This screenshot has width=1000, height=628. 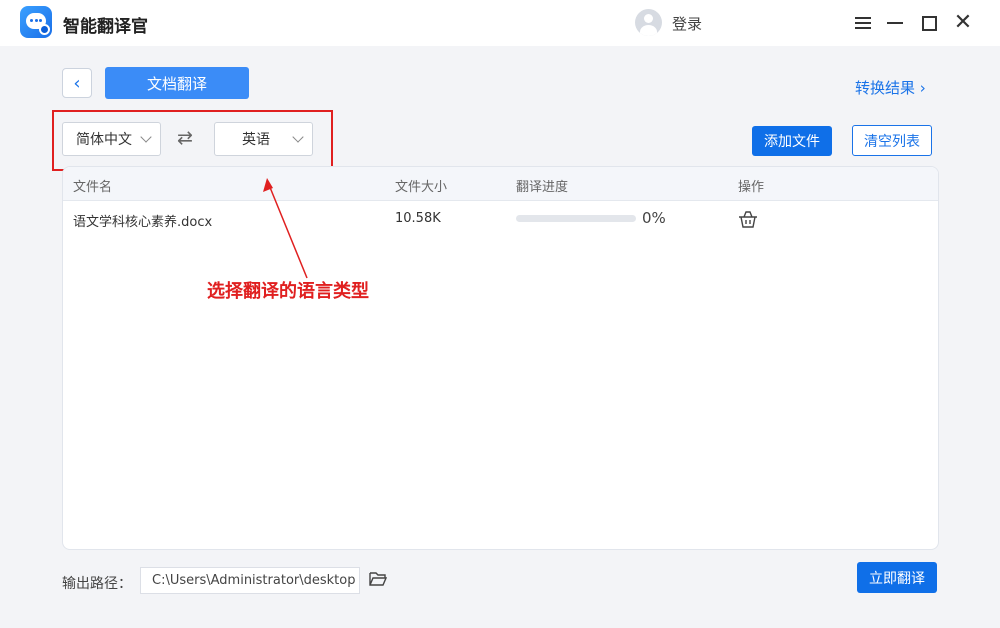 I want to click on close-icon: ✕, so click(x=963, y=23).